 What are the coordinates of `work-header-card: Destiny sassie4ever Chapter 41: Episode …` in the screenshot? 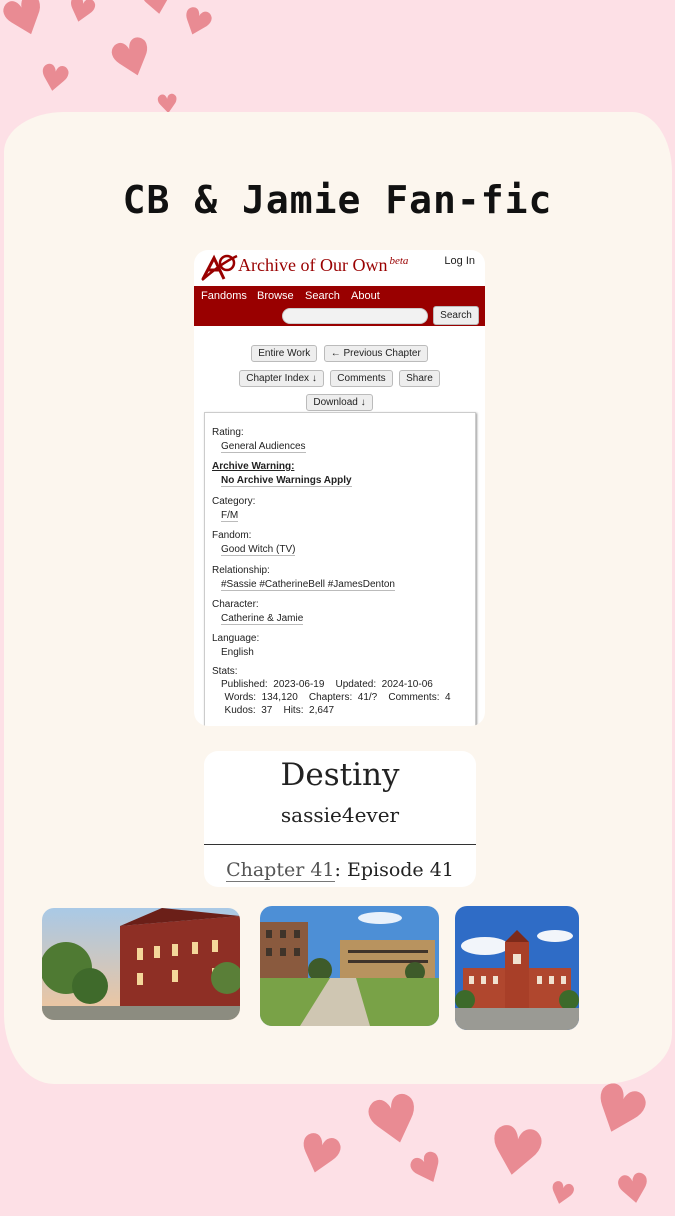 It's located at (340, 819).